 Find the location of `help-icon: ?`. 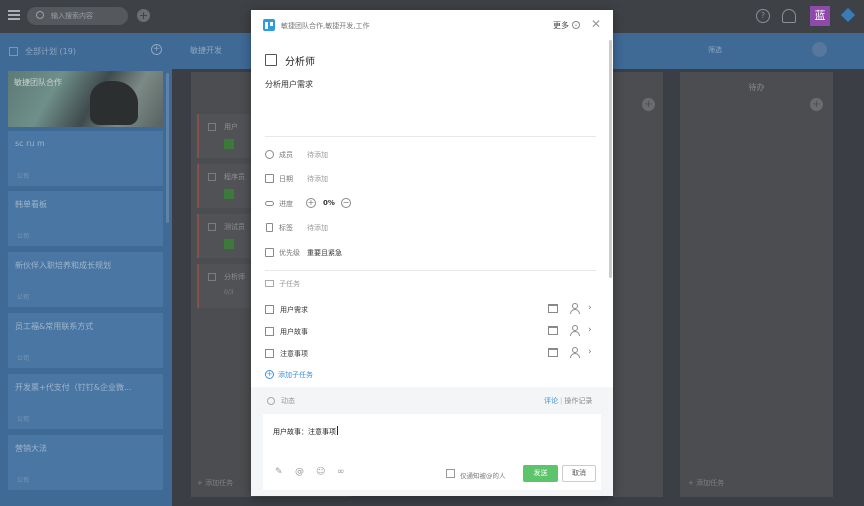

help-icon: ? is located at coordinates (763, 16).